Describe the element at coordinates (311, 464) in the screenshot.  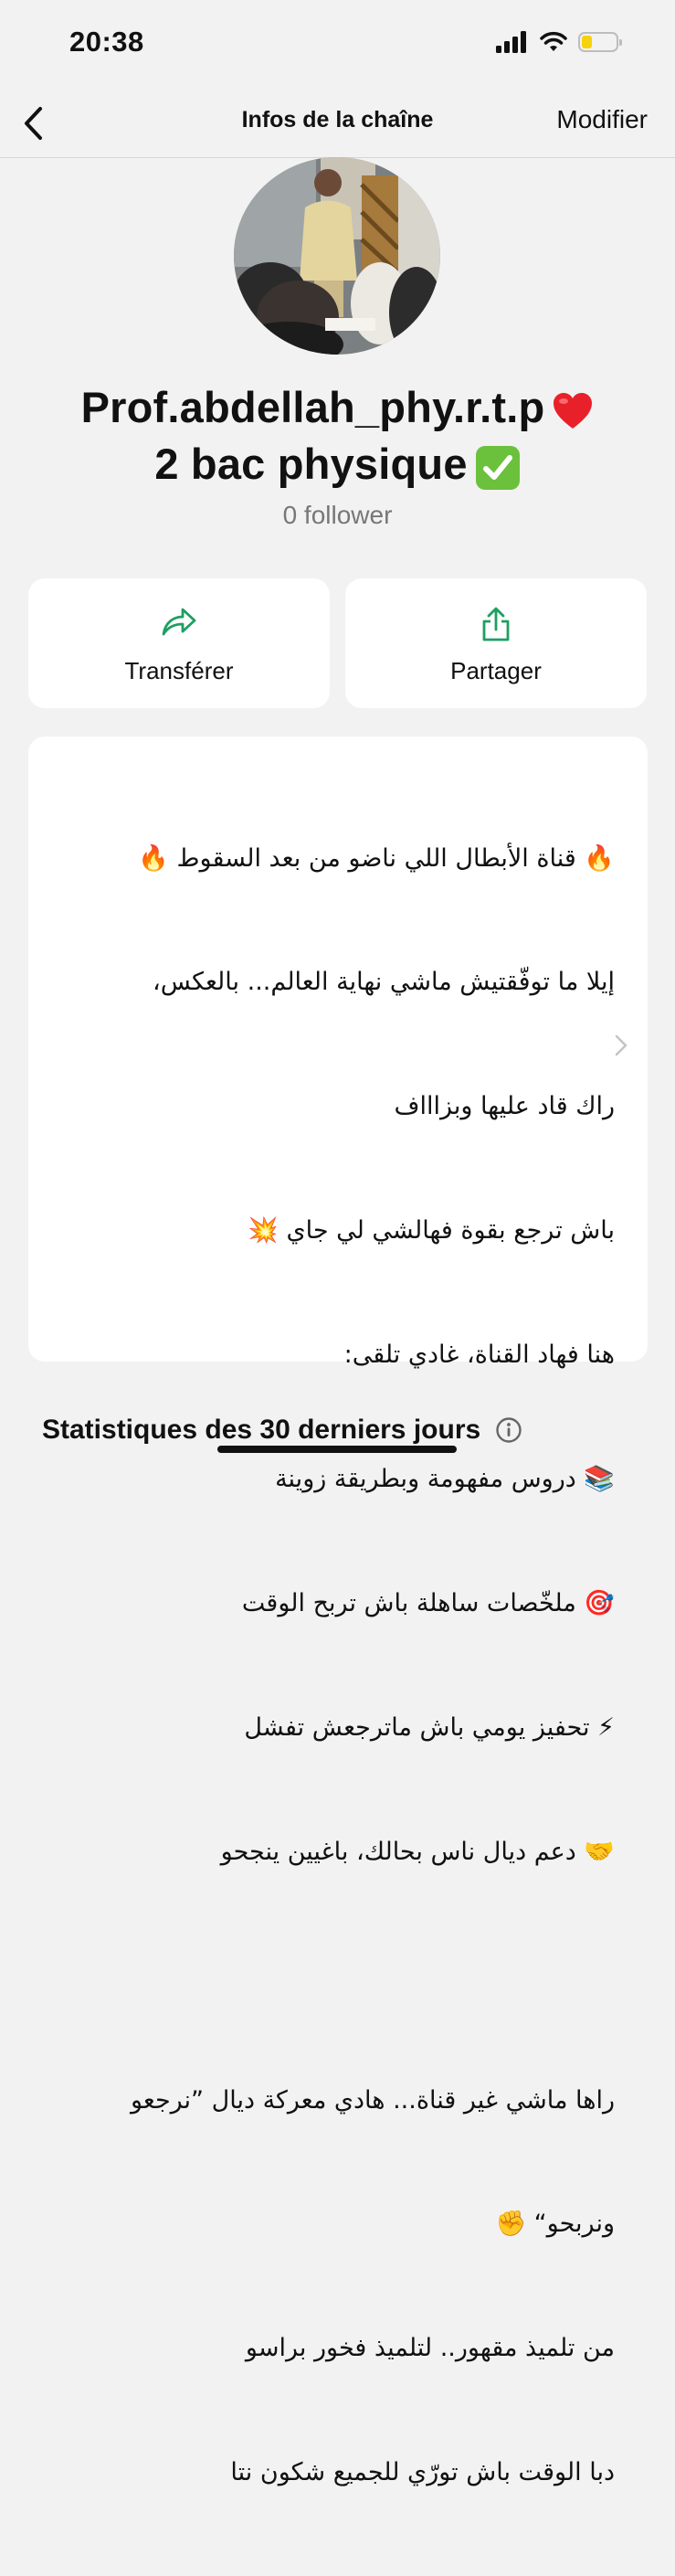
I see `channel-subtitle-text: 2 bac physique` at that location.